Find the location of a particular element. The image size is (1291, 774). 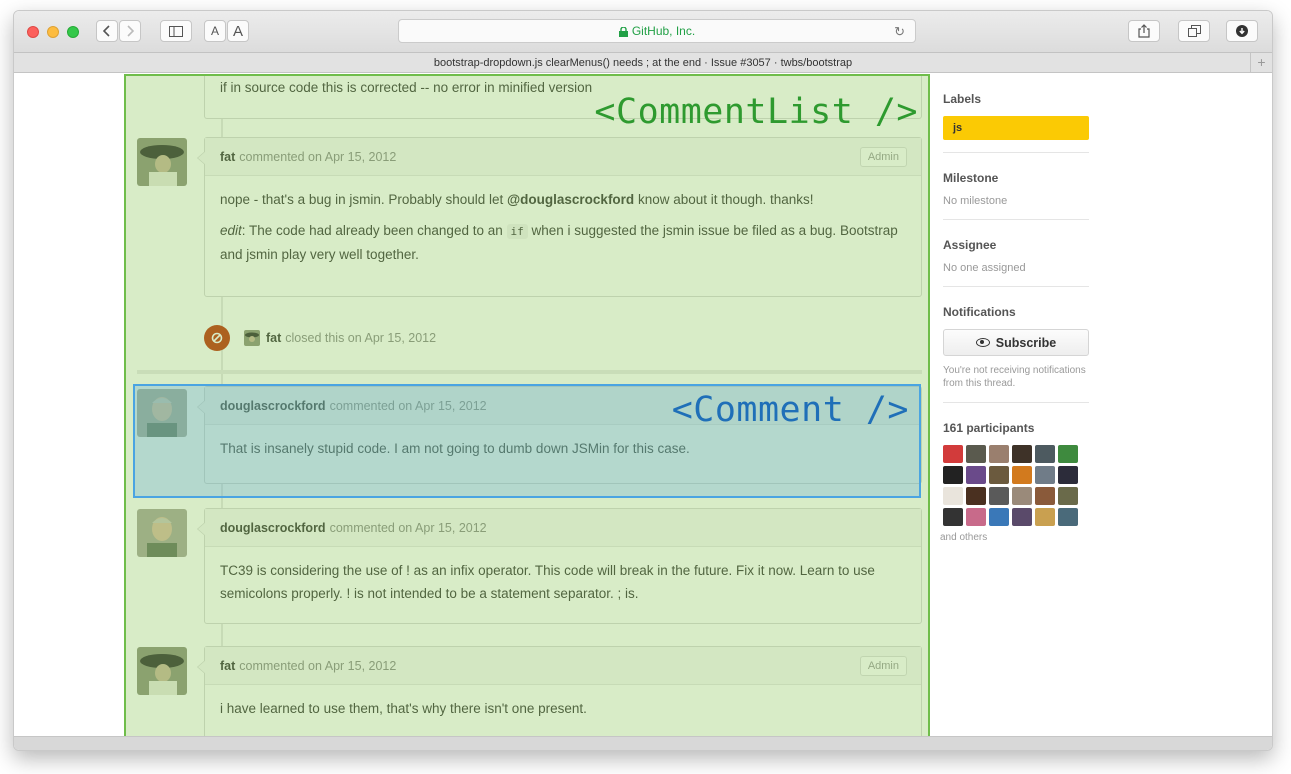

address-text: GitHub, Inc. is located at coordinates (663, 31).